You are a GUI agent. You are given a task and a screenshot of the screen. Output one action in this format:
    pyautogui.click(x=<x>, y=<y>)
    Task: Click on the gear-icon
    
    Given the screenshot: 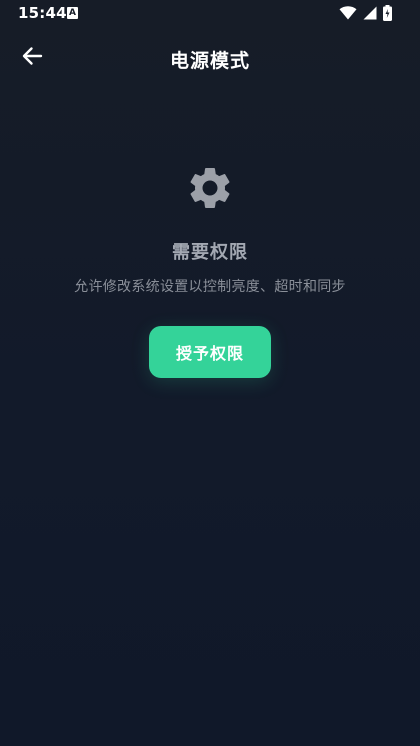 What is the action you would take?
    pyautogui.click(x=210, y=188)
    